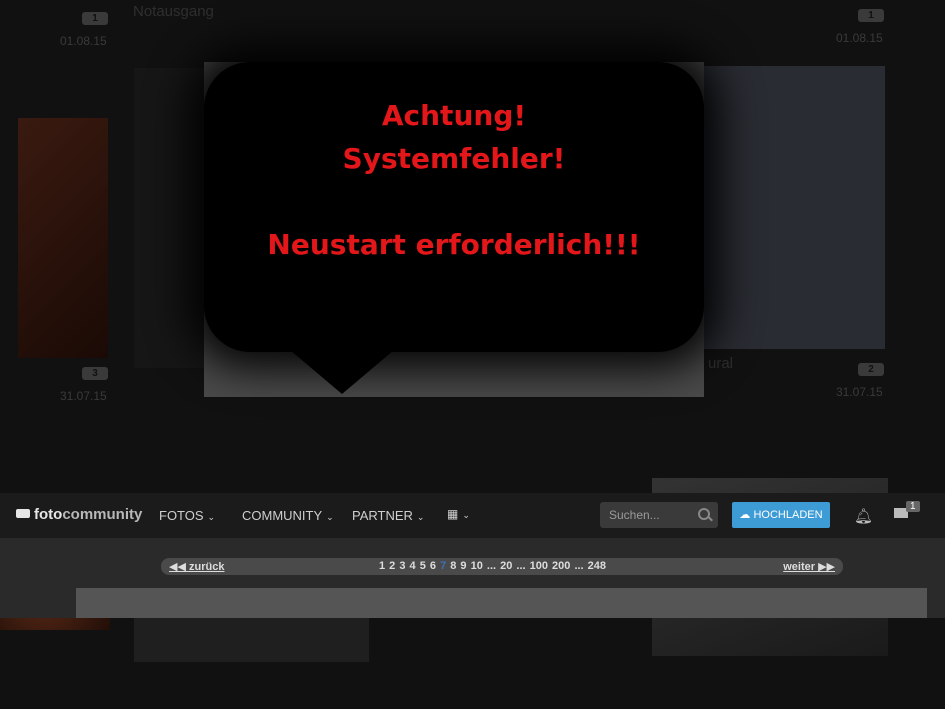 Image resolution: width=945 pixels, height=709 pixels. I want to click on photo-title: ural, so click(721, 363).